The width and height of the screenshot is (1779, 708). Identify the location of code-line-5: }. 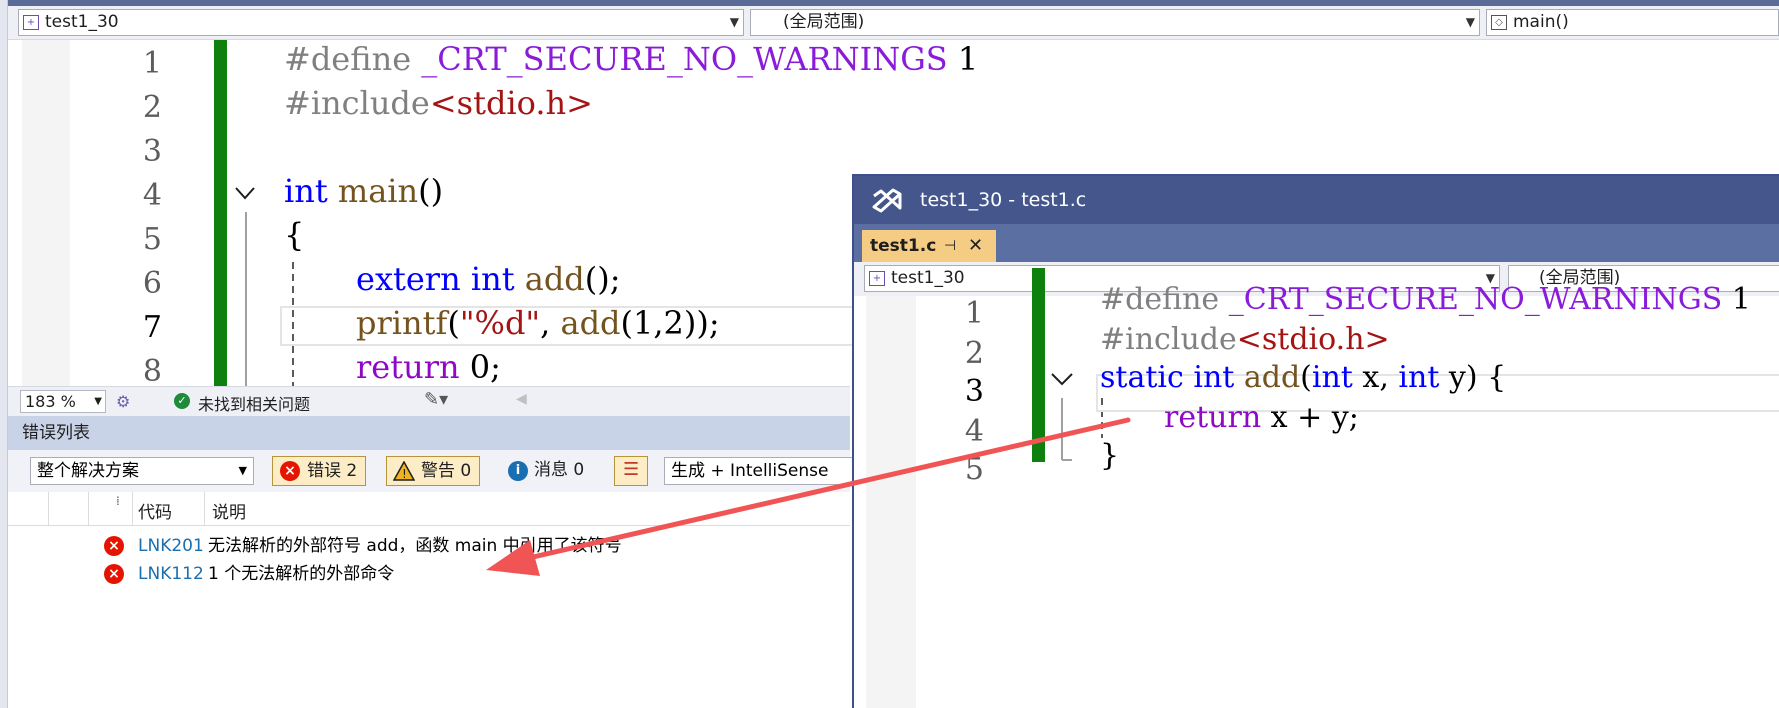
(1110, 455).